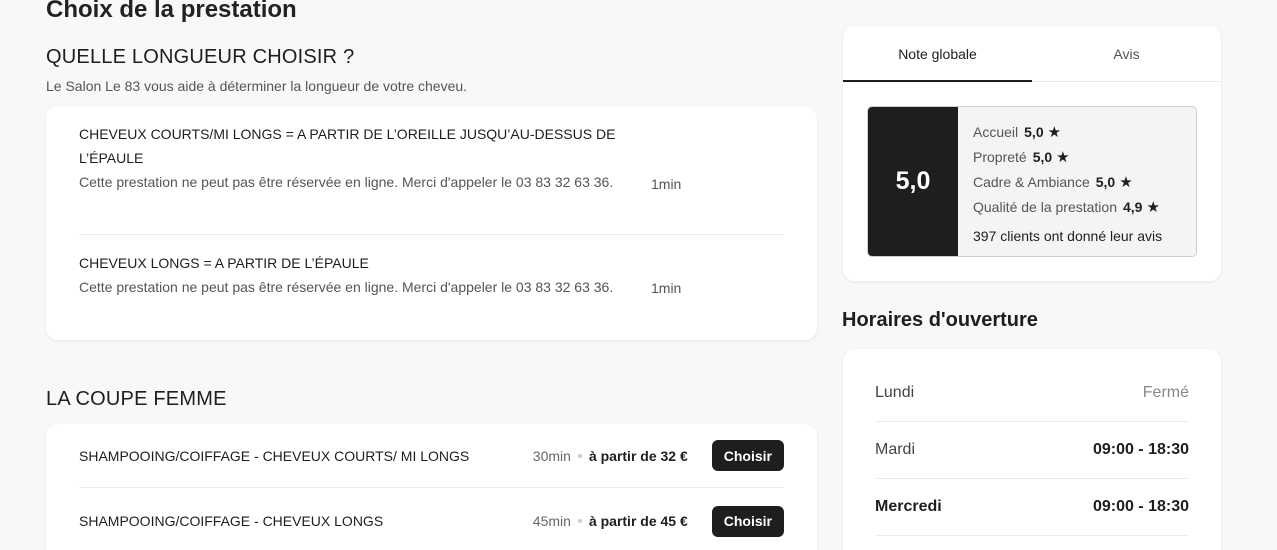  I want to click on service-name: SHAMPOOING/COIFFAGE - CHEVEUX LONGS, so click(231, 521).